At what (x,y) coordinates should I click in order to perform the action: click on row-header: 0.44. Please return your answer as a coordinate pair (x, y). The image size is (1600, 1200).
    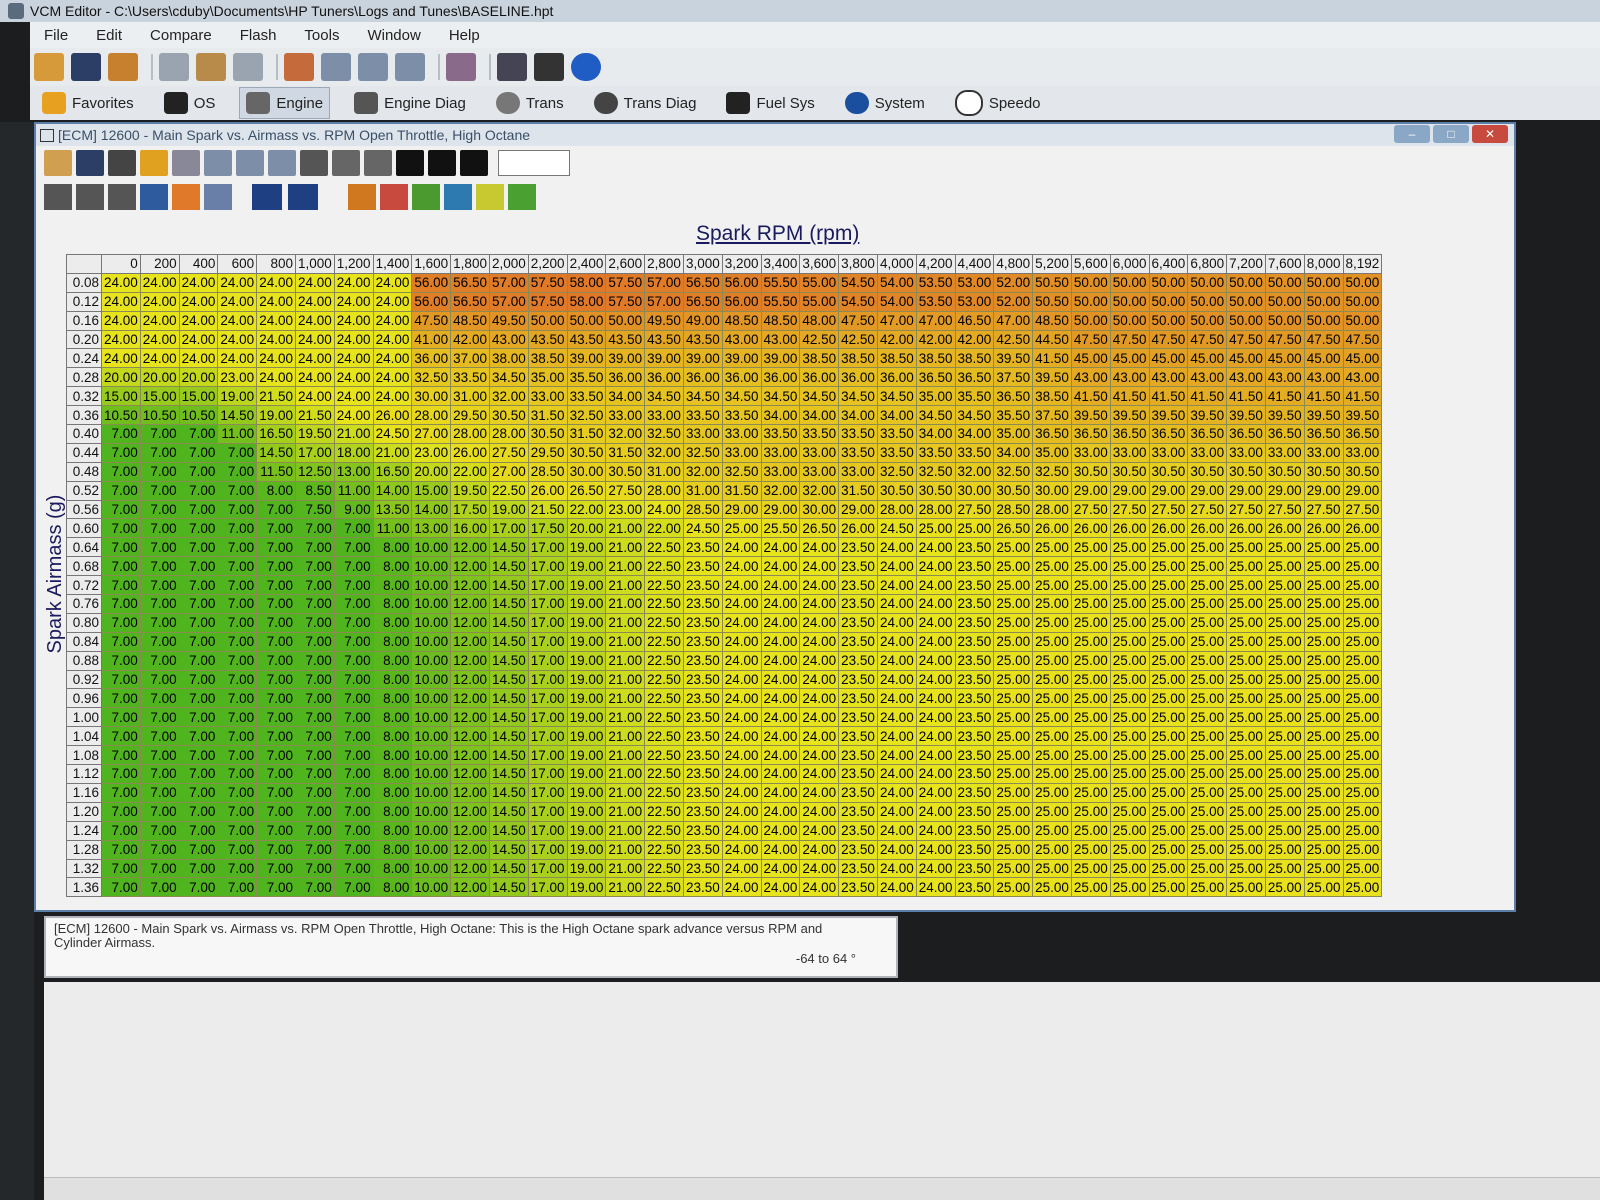
    Looking at the image, I should click on (84, 452).